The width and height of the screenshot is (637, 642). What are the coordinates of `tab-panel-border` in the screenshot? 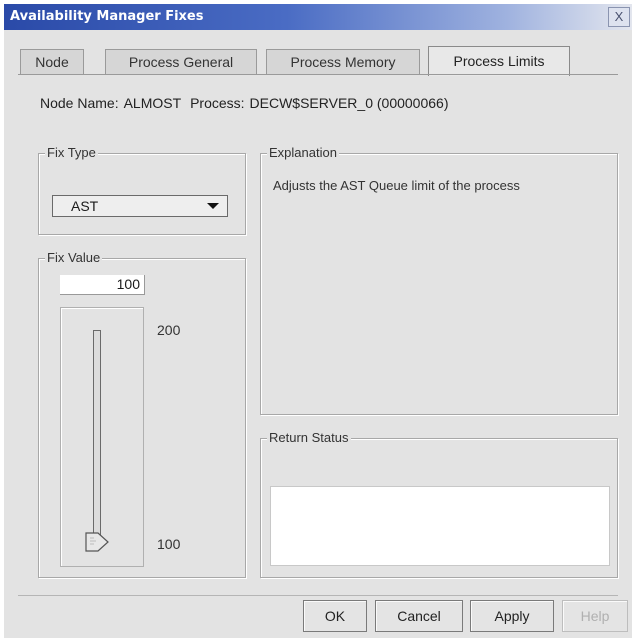 It's located at (318, 74).